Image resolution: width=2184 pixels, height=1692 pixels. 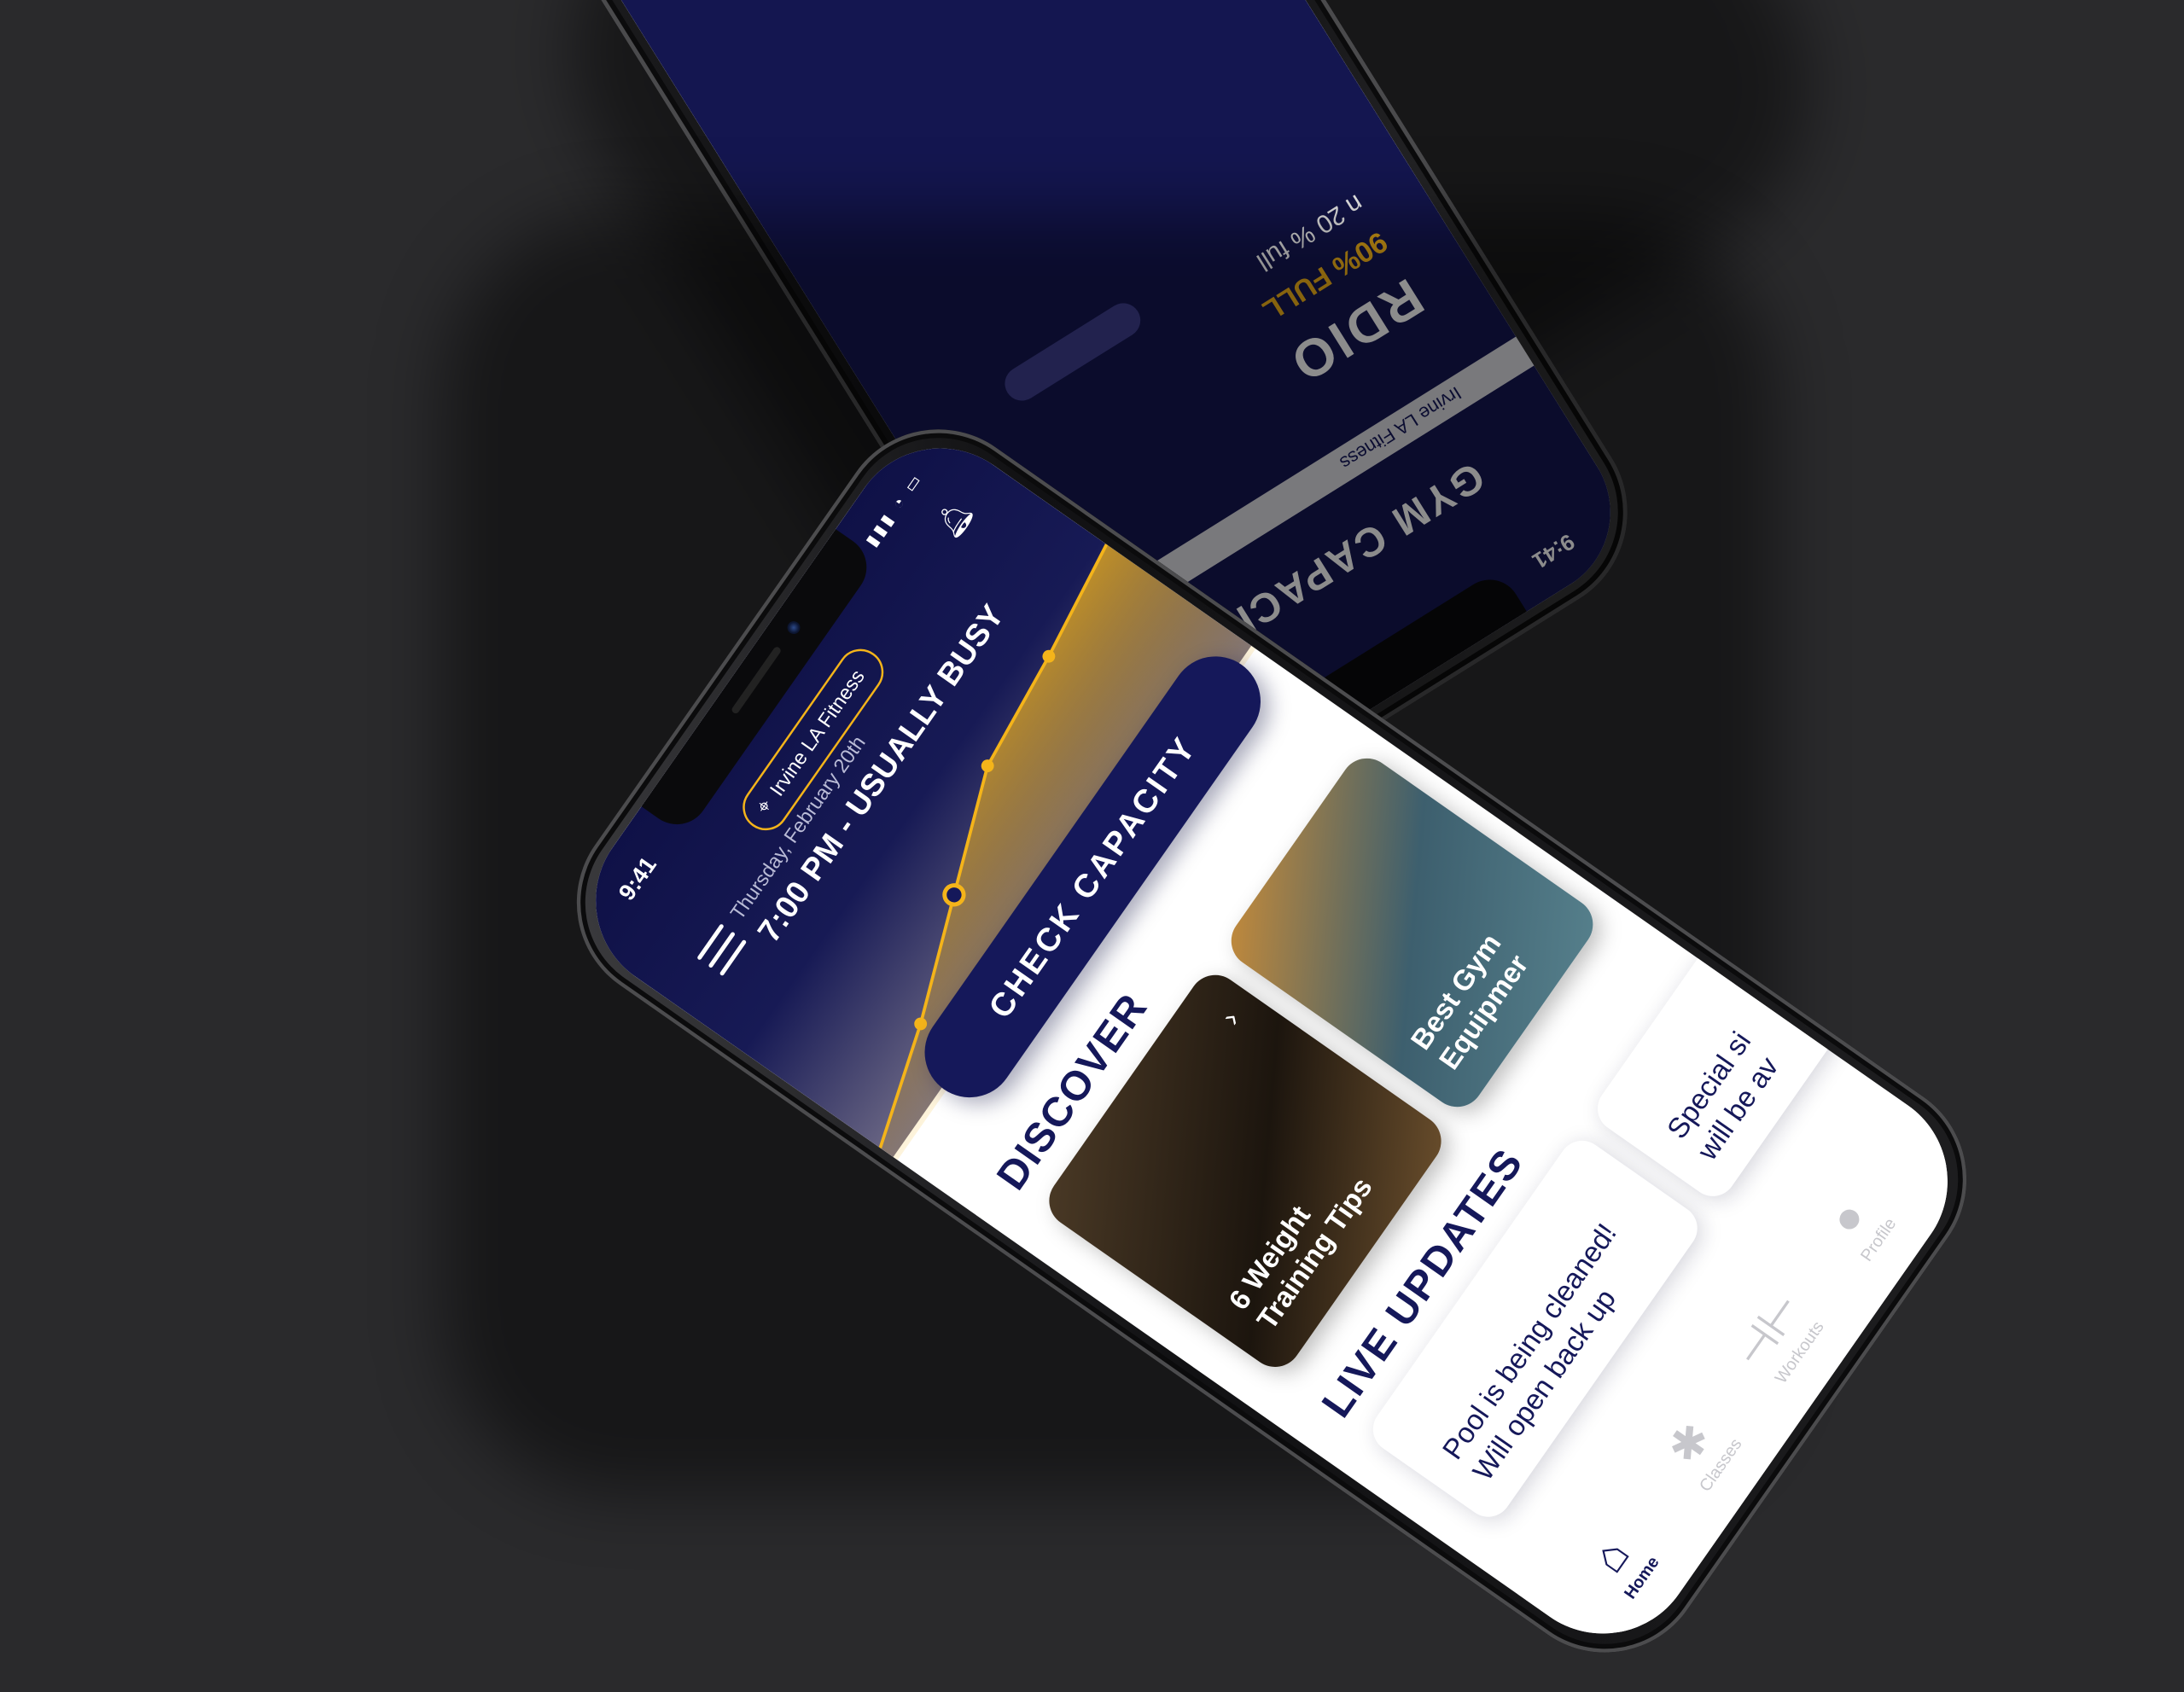 What do you see at coordinates (1230, 1018) in the screenshot?
I see `chevron-right-icon: ›` at bounding box center [1230, 1018].